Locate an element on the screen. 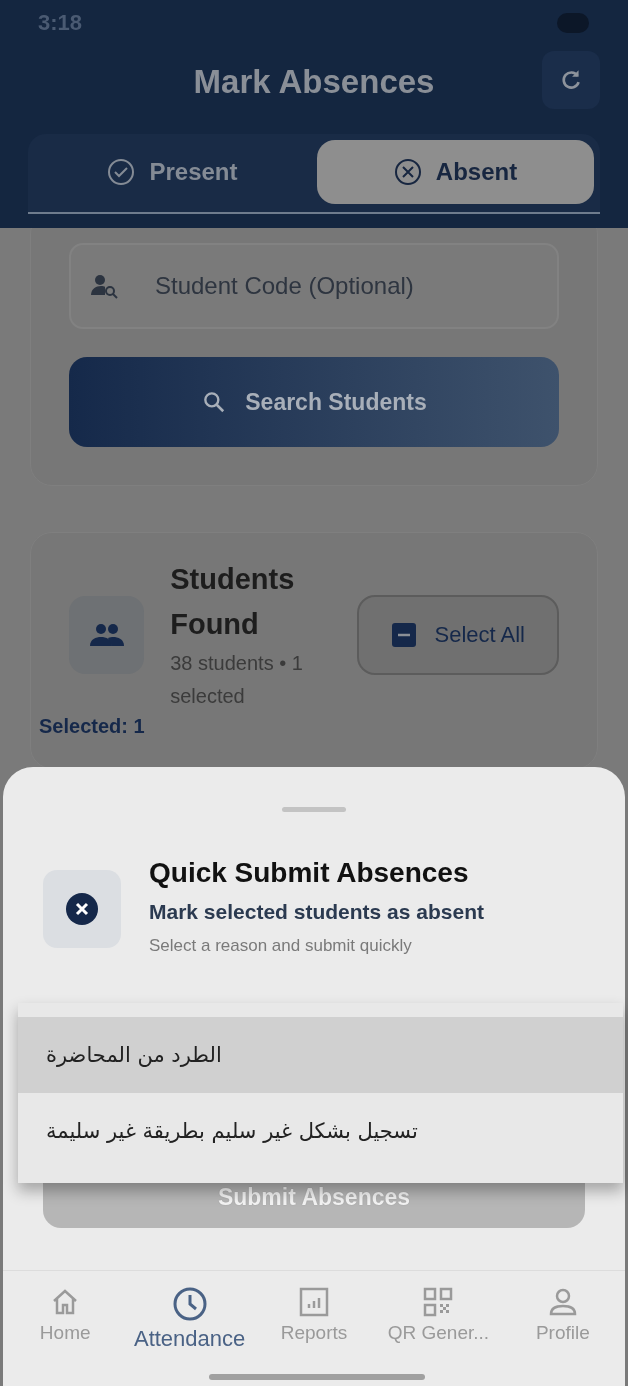  status-tab: Absent is located at coordinates (455, 172).